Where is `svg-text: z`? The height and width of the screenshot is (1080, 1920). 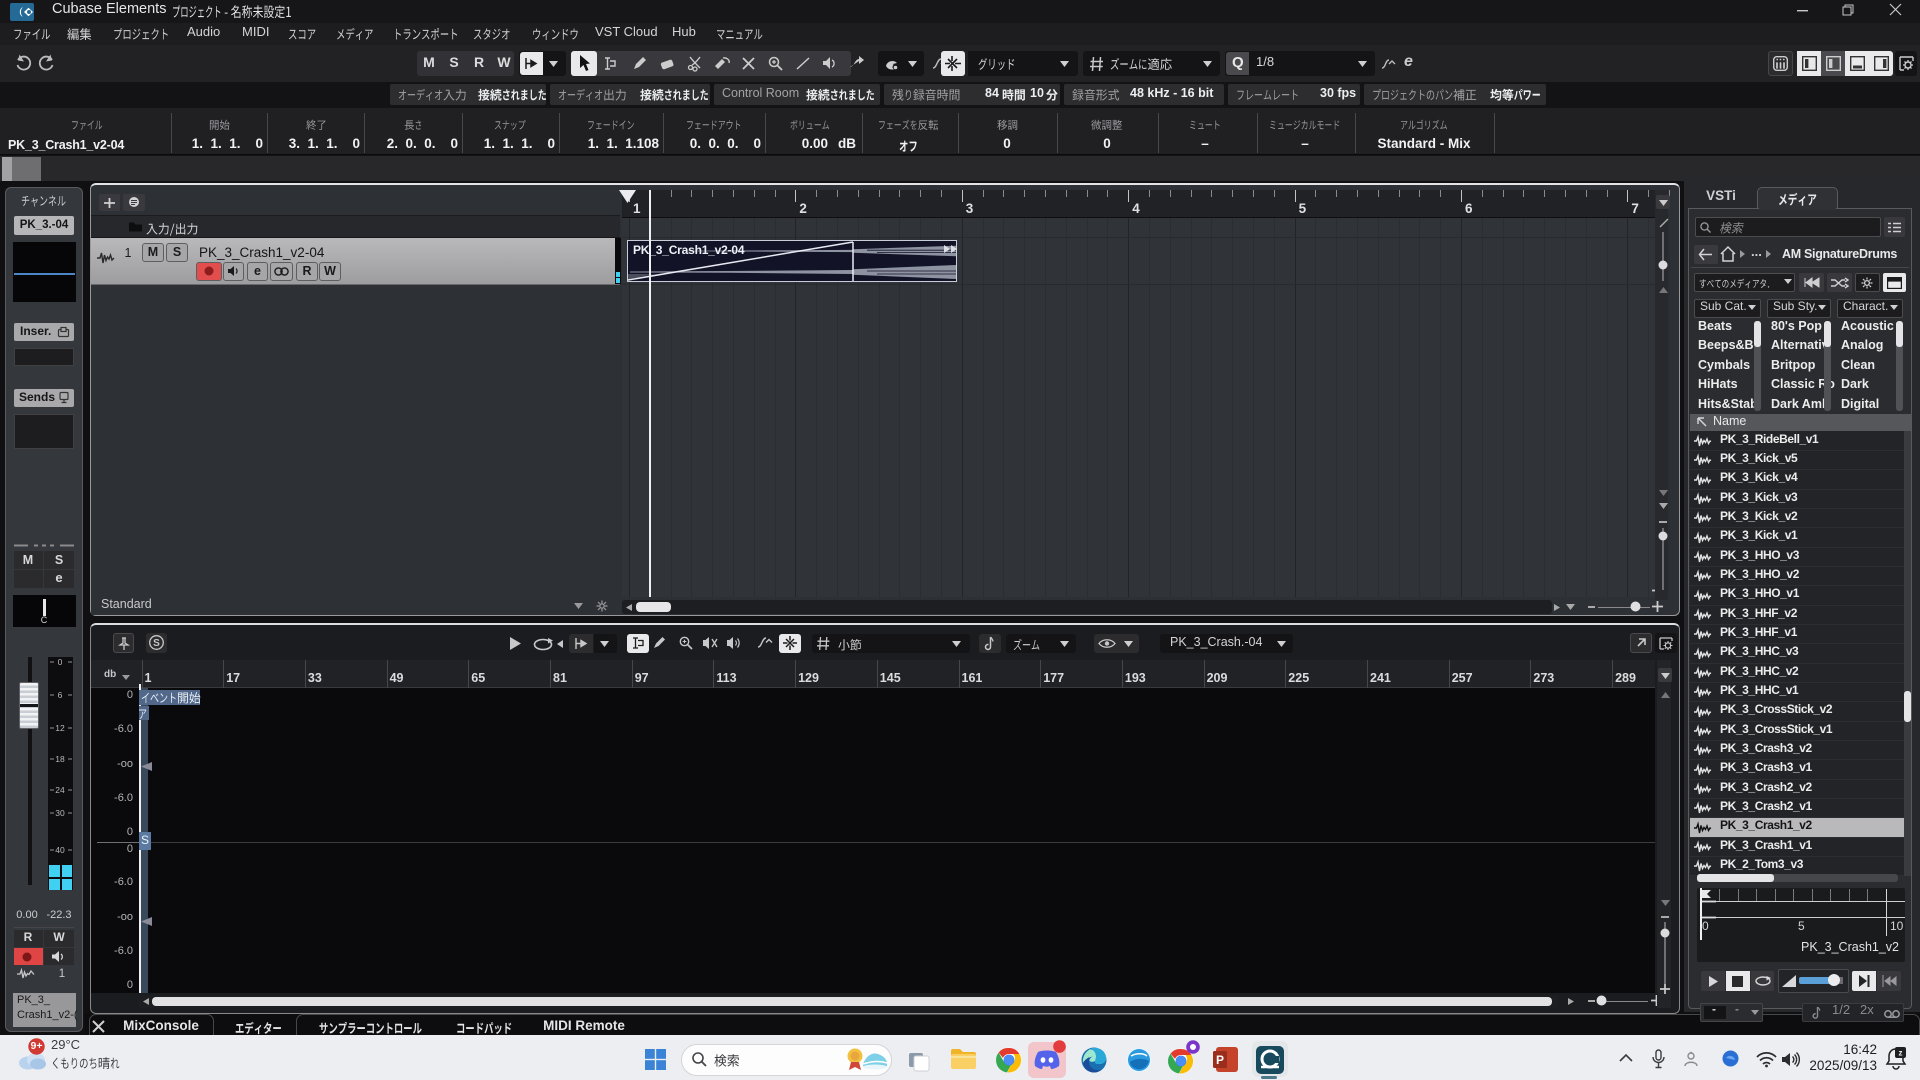 svg-text: z is located at coordinates (1901, 1053).